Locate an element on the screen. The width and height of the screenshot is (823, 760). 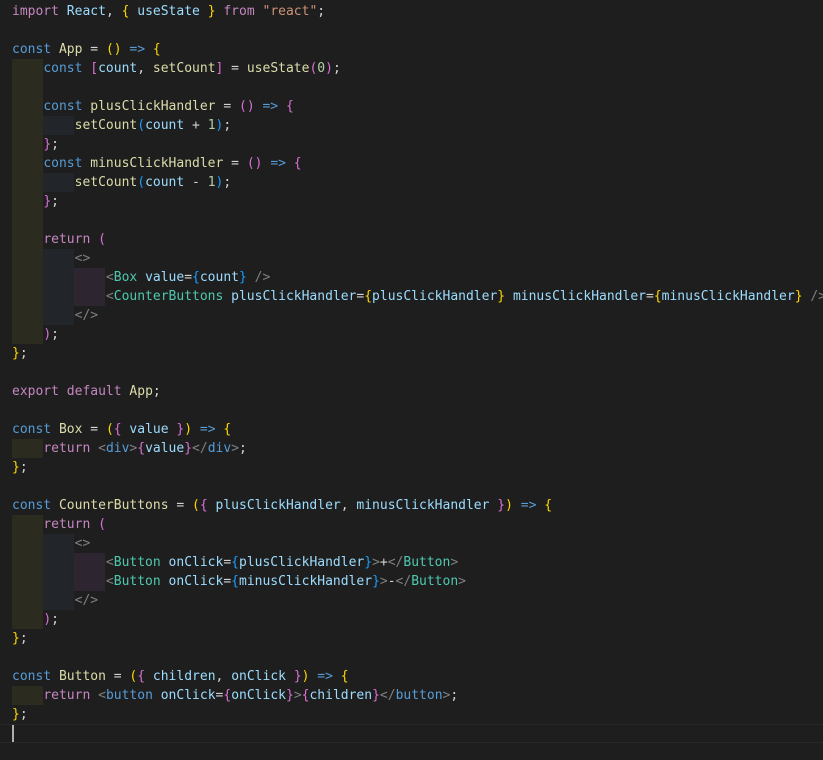
code-line: export default App; is located at coordinates (411, 391).